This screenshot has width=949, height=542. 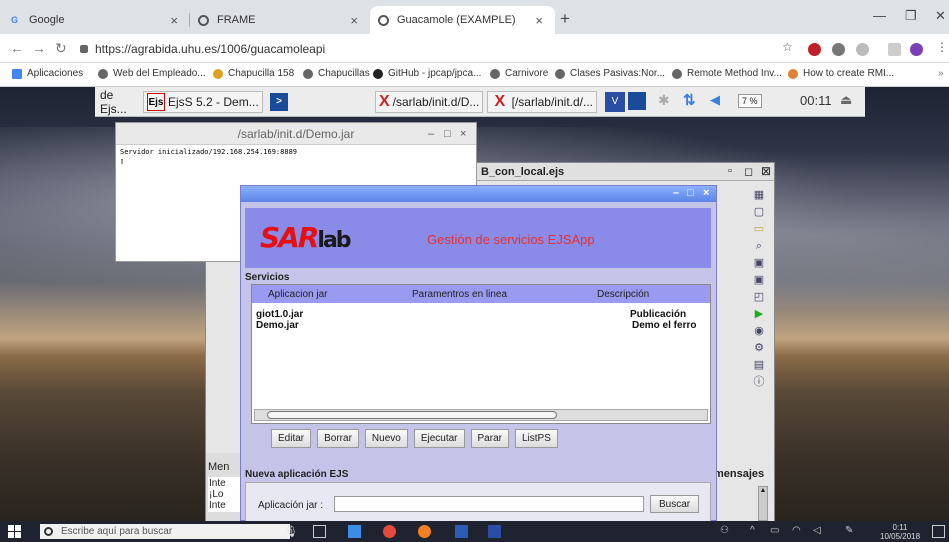 What do you see at coordinates (726, 531) in the screenshot?
I see `people-icon: ⚇` at bounding box center [726, 531].